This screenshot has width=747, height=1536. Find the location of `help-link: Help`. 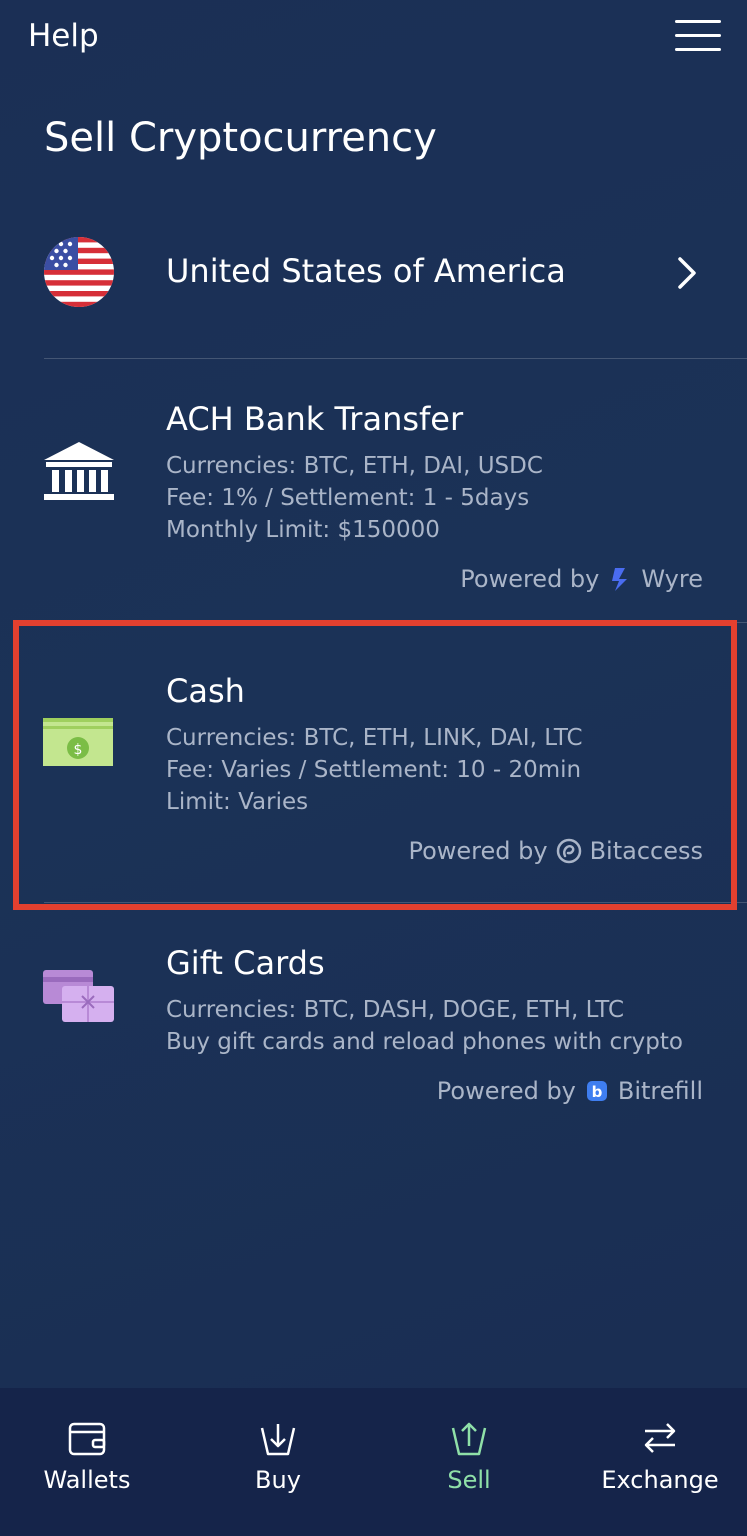

help-link: Help is located at coordinates (63, 36).